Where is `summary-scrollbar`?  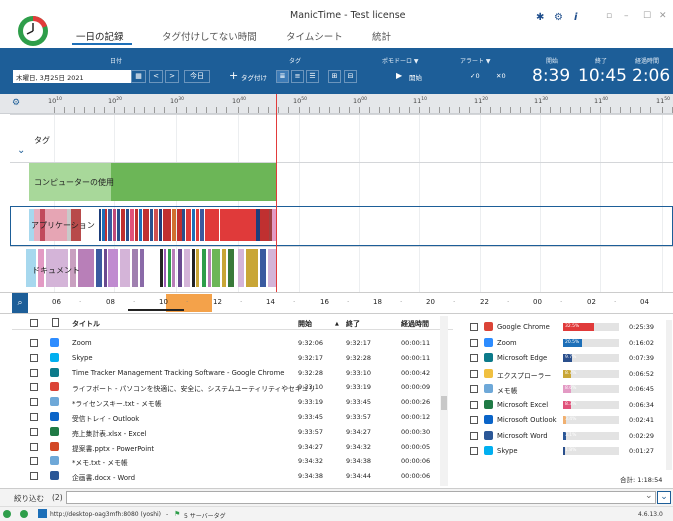
summary-scrollbar is located at coordinates (669, 395).